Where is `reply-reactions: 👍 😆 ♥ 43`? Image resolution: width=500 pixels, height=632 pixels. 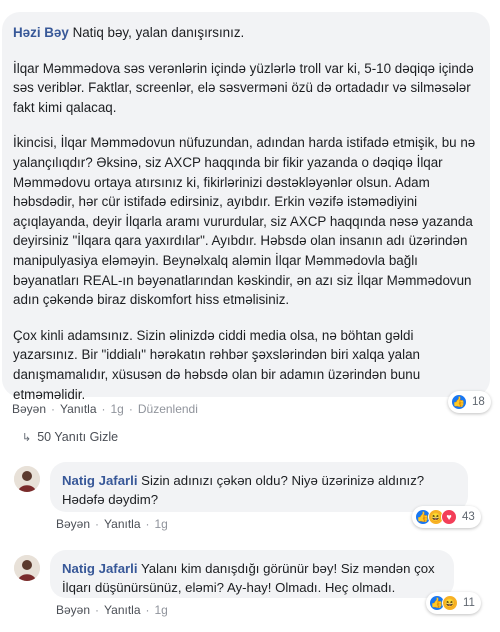 reply-reactions: 👍 😆 ♥ 43 is located at coordinates (446, 517).